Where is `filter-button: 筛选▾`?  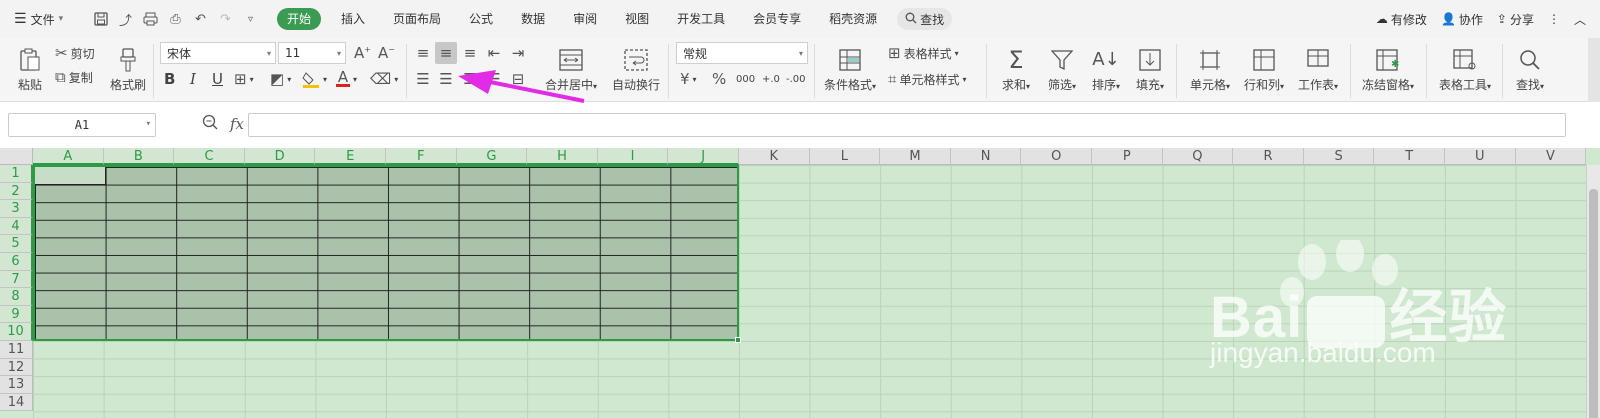 filter-button: 筛选▾ is located at coordinates (1062, 69).